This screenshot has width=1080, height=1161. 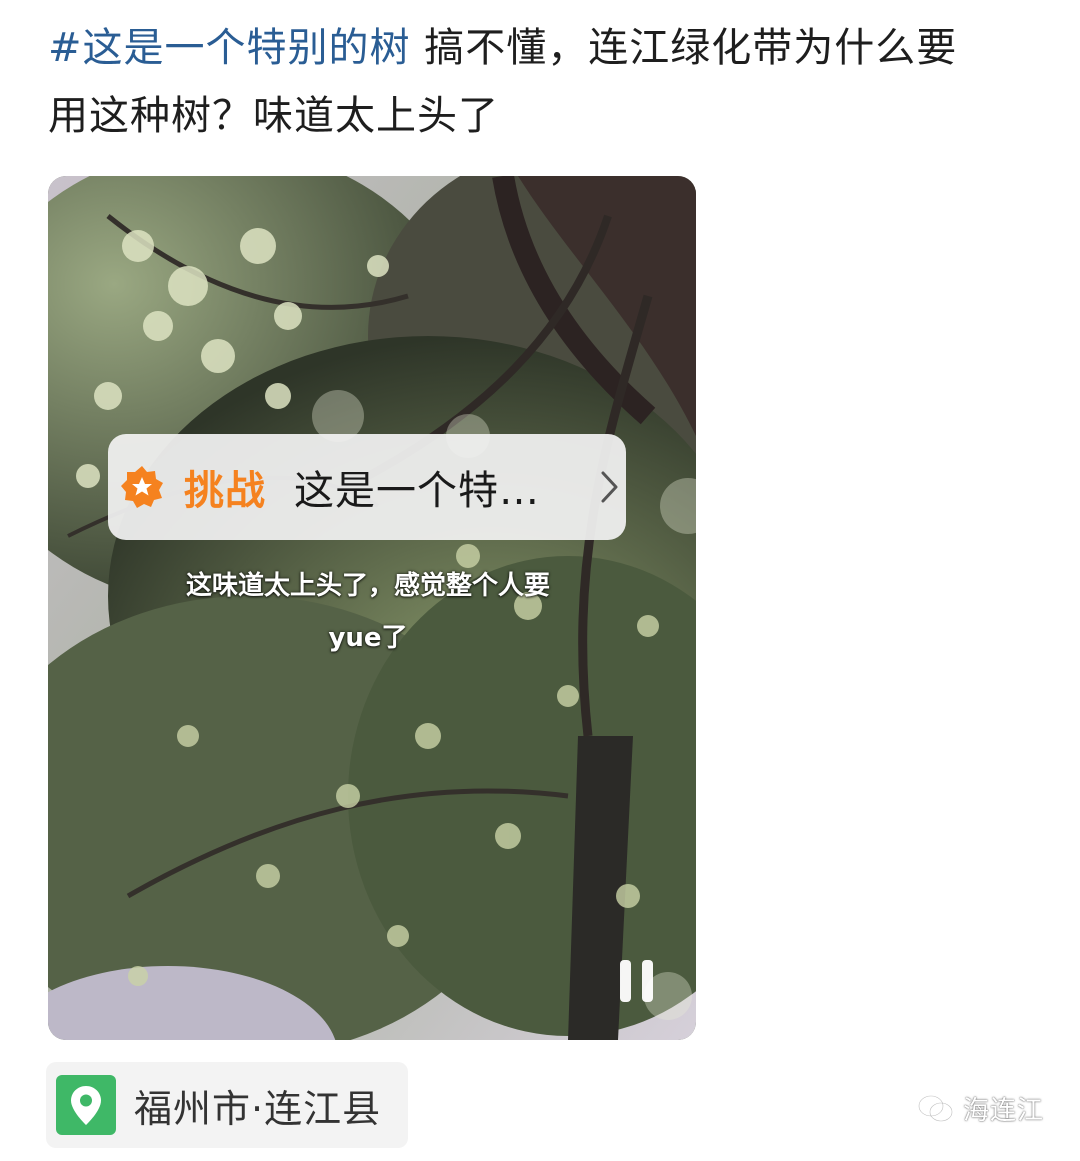 What do you see at coordinates (142, 487) in the screenshot?
I see `challenge-icon` at bounding box center [142, 487].